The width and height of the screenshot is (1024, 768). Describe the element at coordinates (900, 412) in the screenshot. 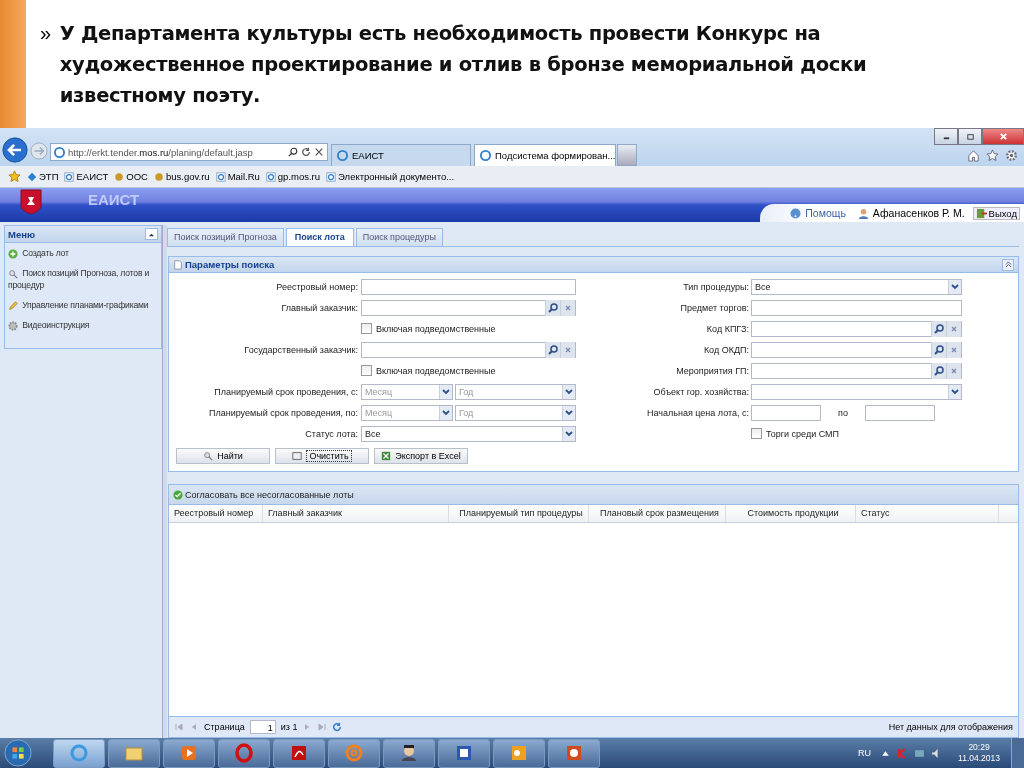

I see `price-to-field` at that location.